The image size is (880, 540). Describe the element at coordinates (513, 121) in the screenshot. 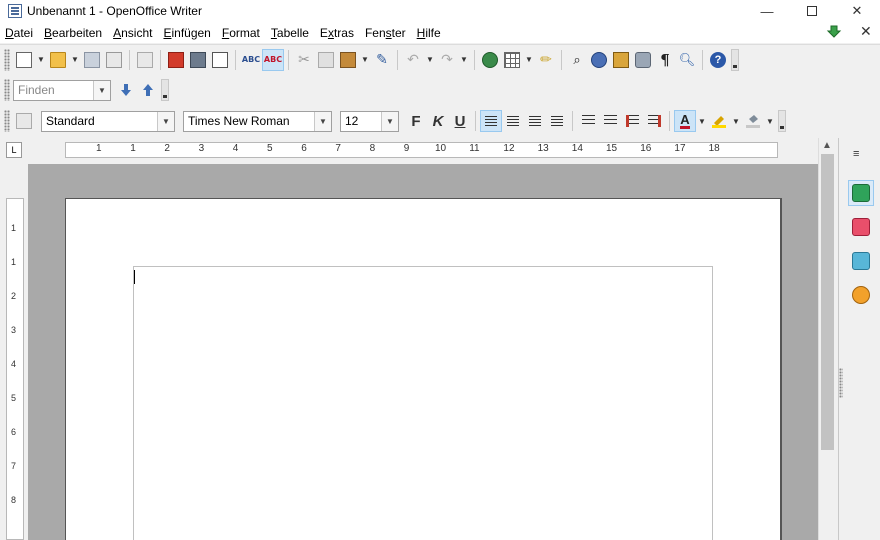

I see `align-center-button` at that location.